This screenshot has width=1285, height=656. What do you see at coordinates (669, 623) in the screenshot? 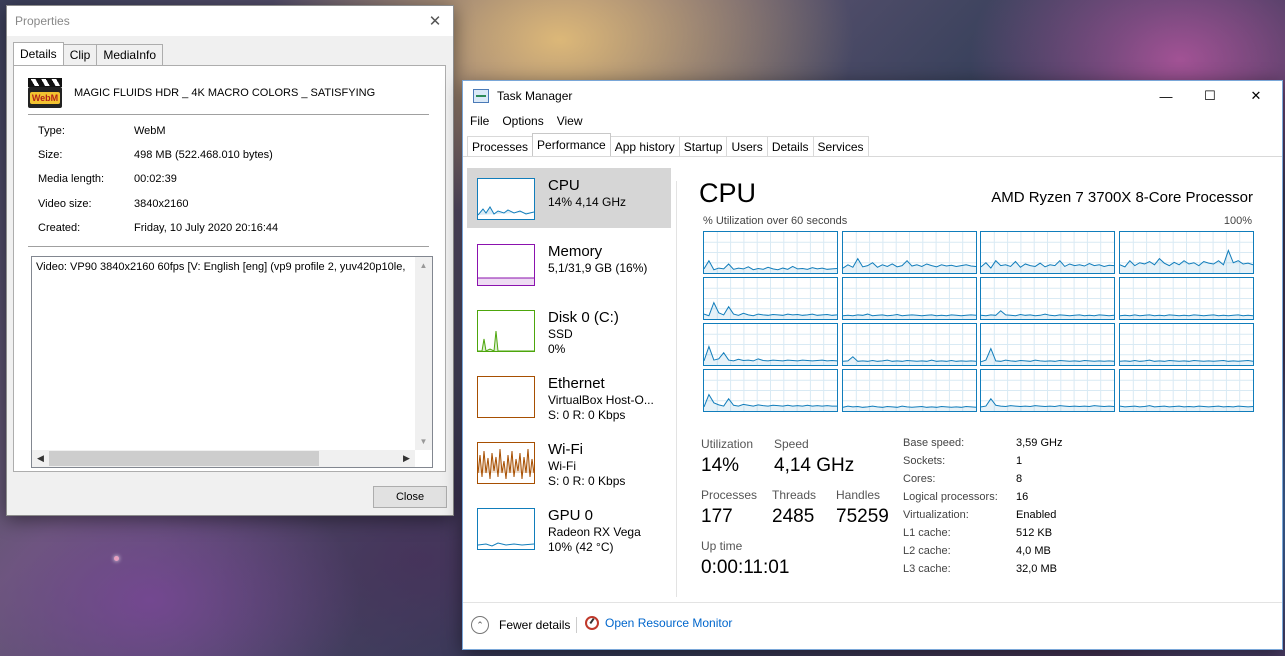
I see `open-resource-monitor-label: Open Resource Monitor` at bounding box center [669, 623].